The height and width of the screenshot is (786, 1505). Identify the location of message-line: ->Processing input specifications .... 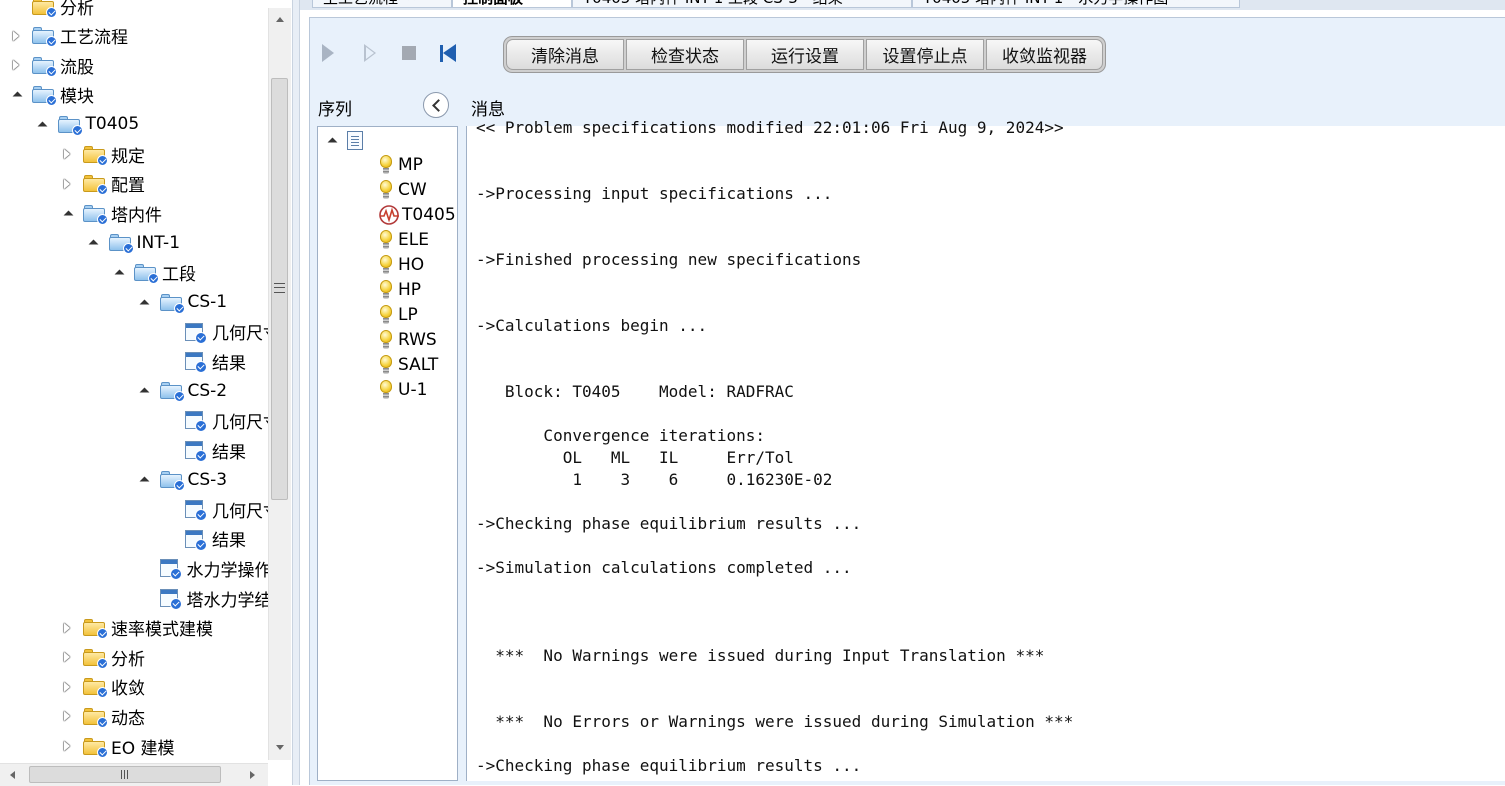
(654, 193).